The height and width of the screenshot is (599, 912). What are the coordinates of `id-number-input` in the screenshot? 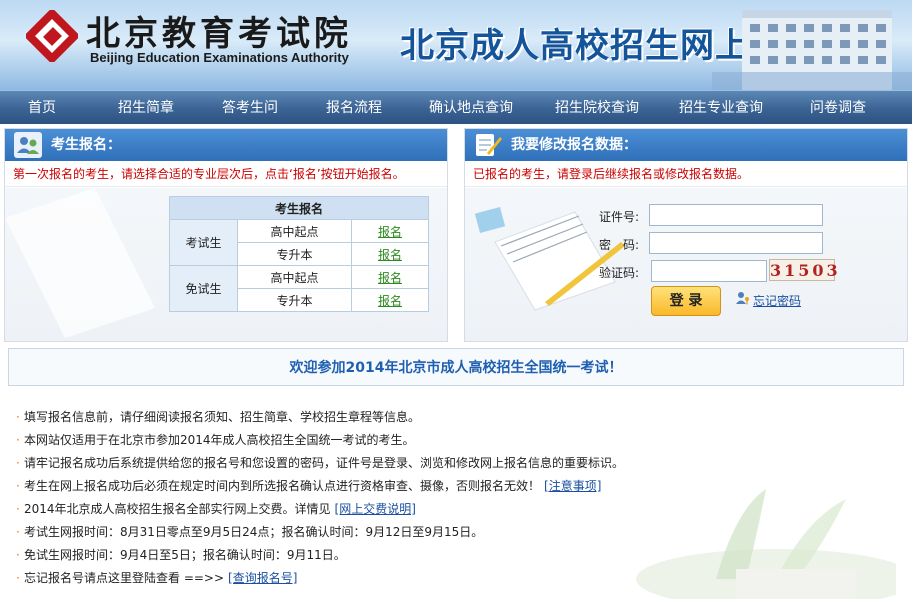 It's located at (736, 215).